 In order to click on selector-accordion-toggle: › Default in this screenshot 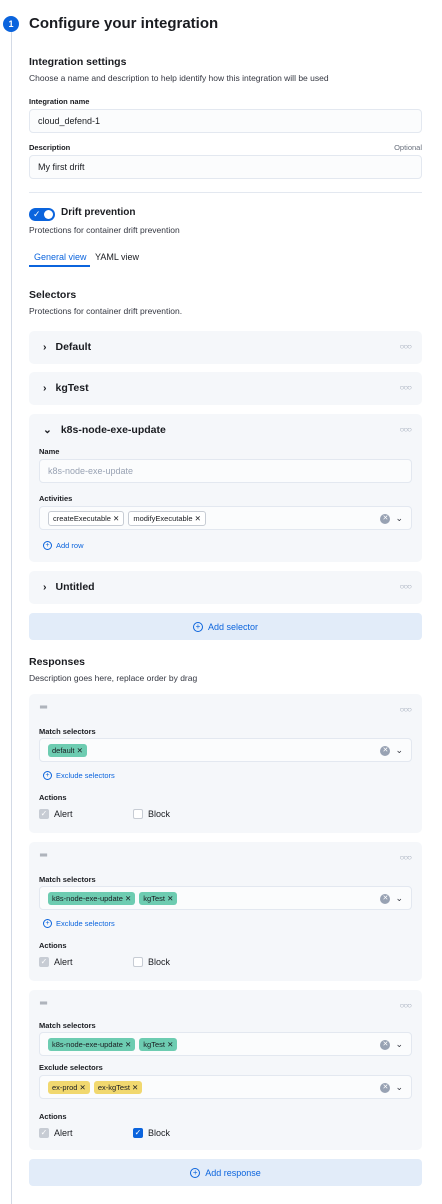, I will do `click(67, 347)`.